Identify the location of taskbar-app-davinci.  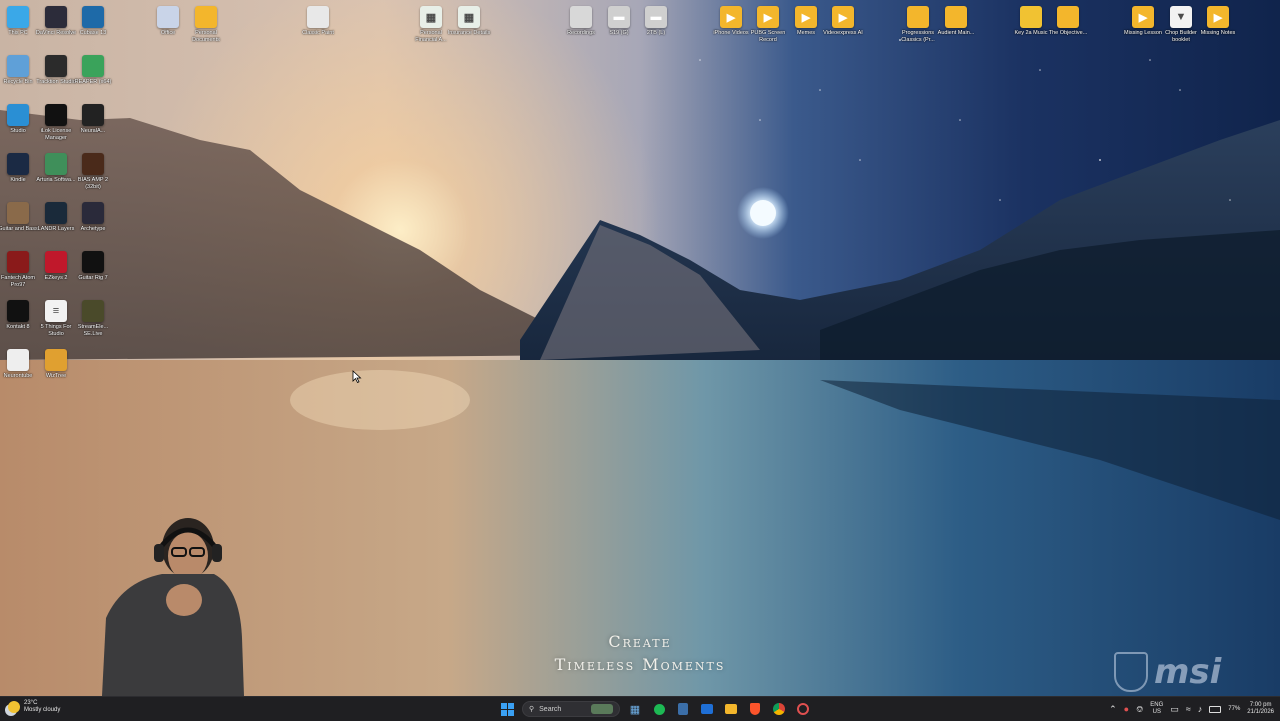
(803, 709).